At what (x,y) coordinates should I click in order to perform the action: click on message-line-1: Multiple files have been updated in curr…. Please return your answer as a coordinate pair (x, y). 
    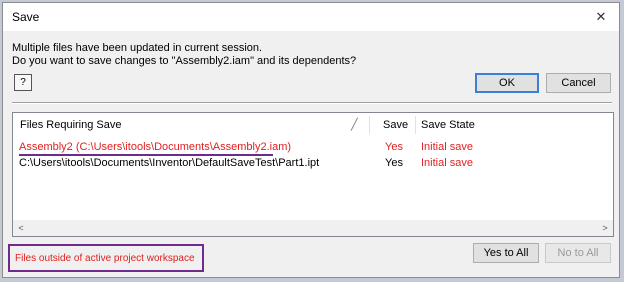
    Looking at the image, I should click on (137, 48).